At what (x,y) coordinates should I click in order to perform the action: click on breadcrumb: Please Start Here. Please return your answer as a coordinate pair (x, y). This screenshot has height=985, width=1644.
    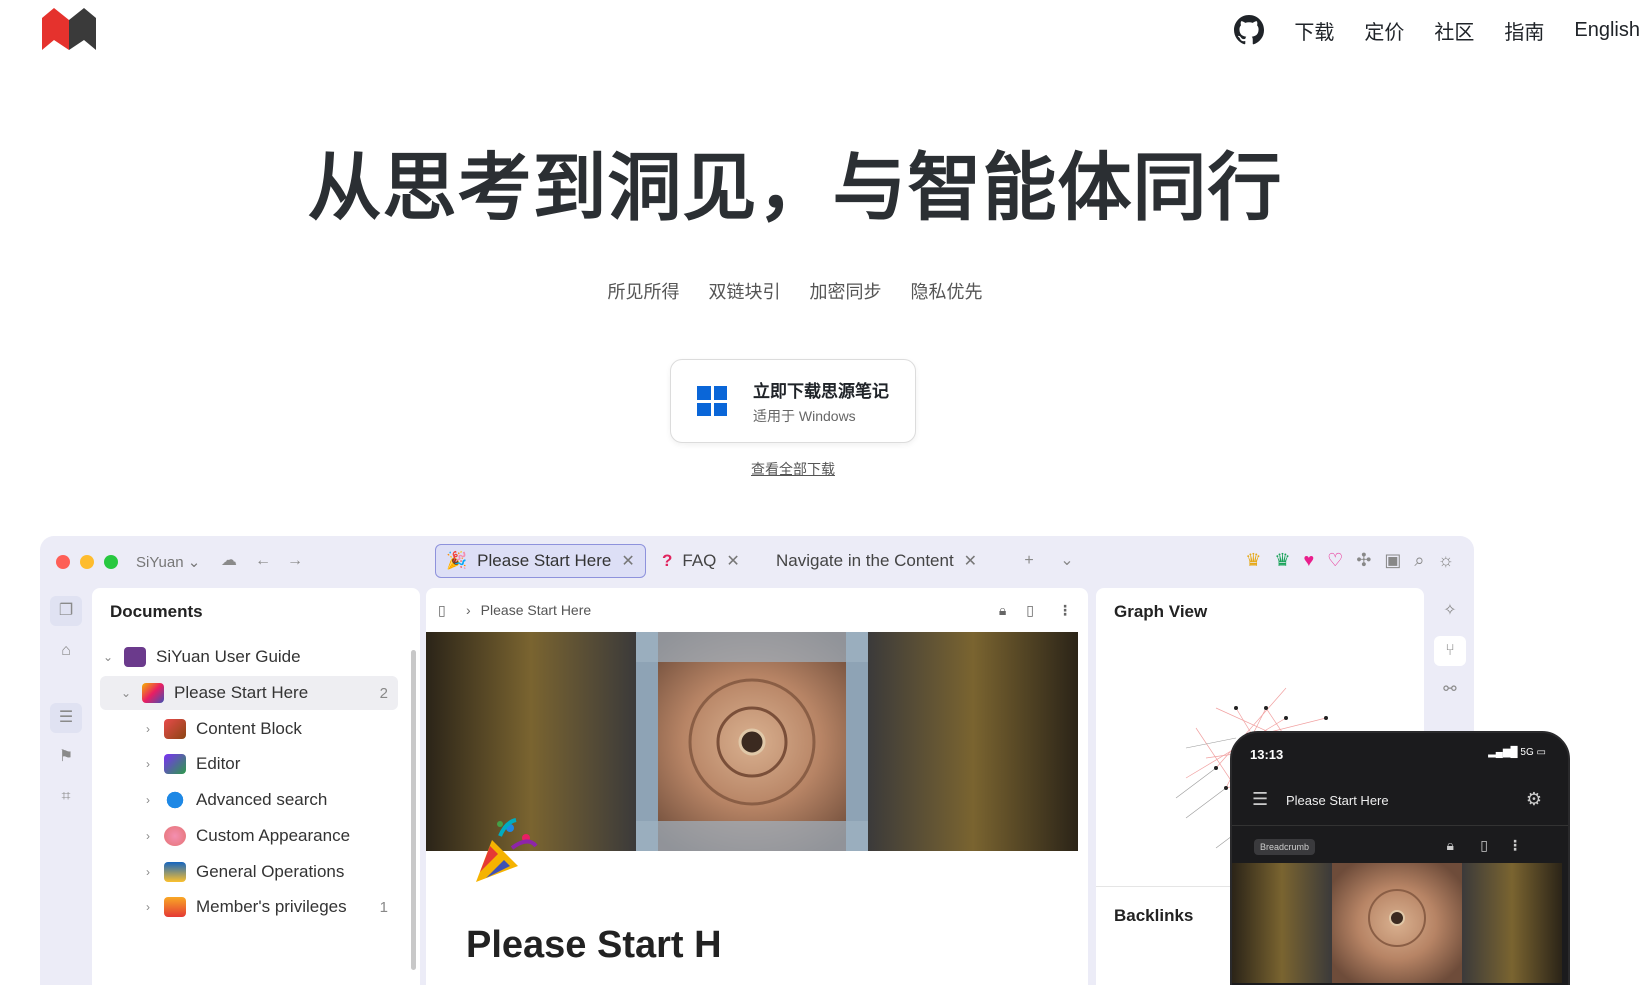
    Looking at the image, I should click on (536, 610).